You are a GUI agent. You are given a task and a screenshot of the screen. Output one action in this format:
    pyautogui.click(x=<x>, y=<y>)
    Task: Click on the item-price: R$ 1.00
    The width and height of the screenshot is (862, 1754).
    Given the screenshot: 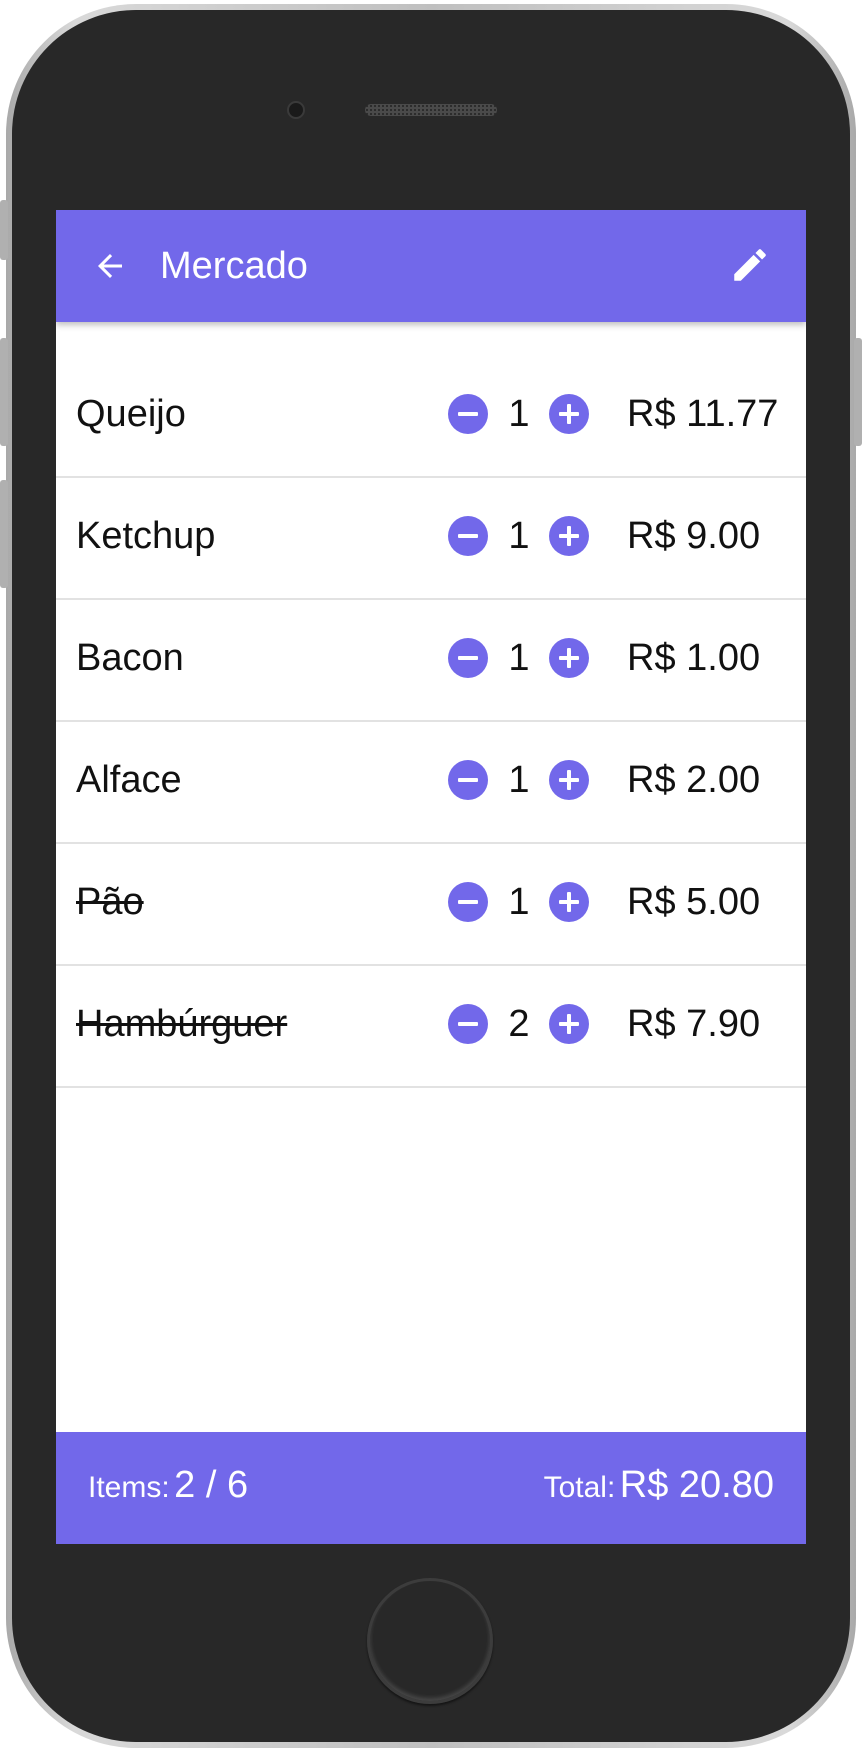 What is the action you would take?
    pyautogui.click(x=694, y=658)
    